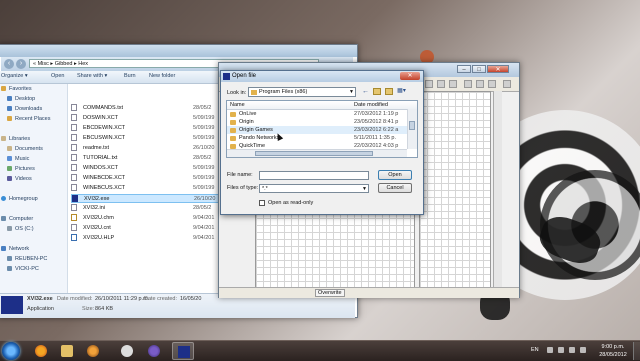  What do you see at coordinates (92, 76) in the screenshot?
I see `share-with-button: Share with ▾` at bounding box center [92, 76].